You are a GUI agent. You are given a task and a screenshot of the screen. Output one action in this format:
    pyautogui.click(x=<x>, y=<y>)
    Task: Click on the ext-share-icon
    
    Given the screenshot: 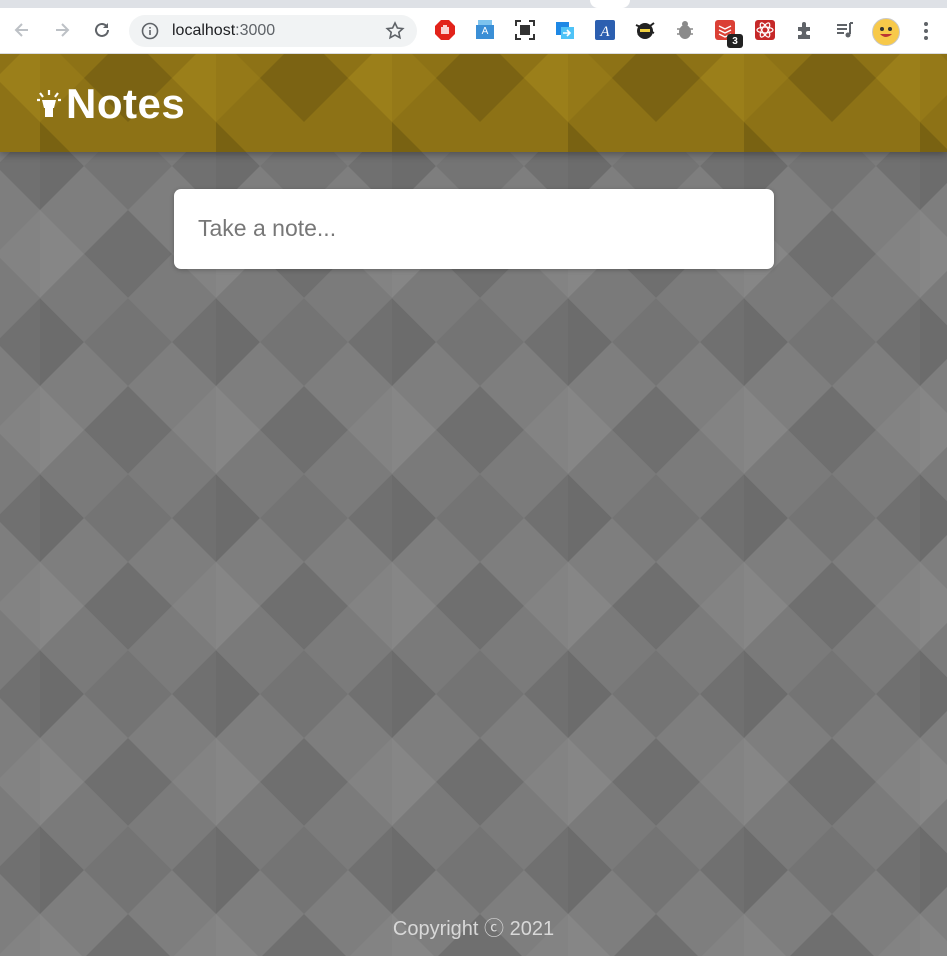 What is the action you would take?
    pyautogui.click(x=565, y=30)
    